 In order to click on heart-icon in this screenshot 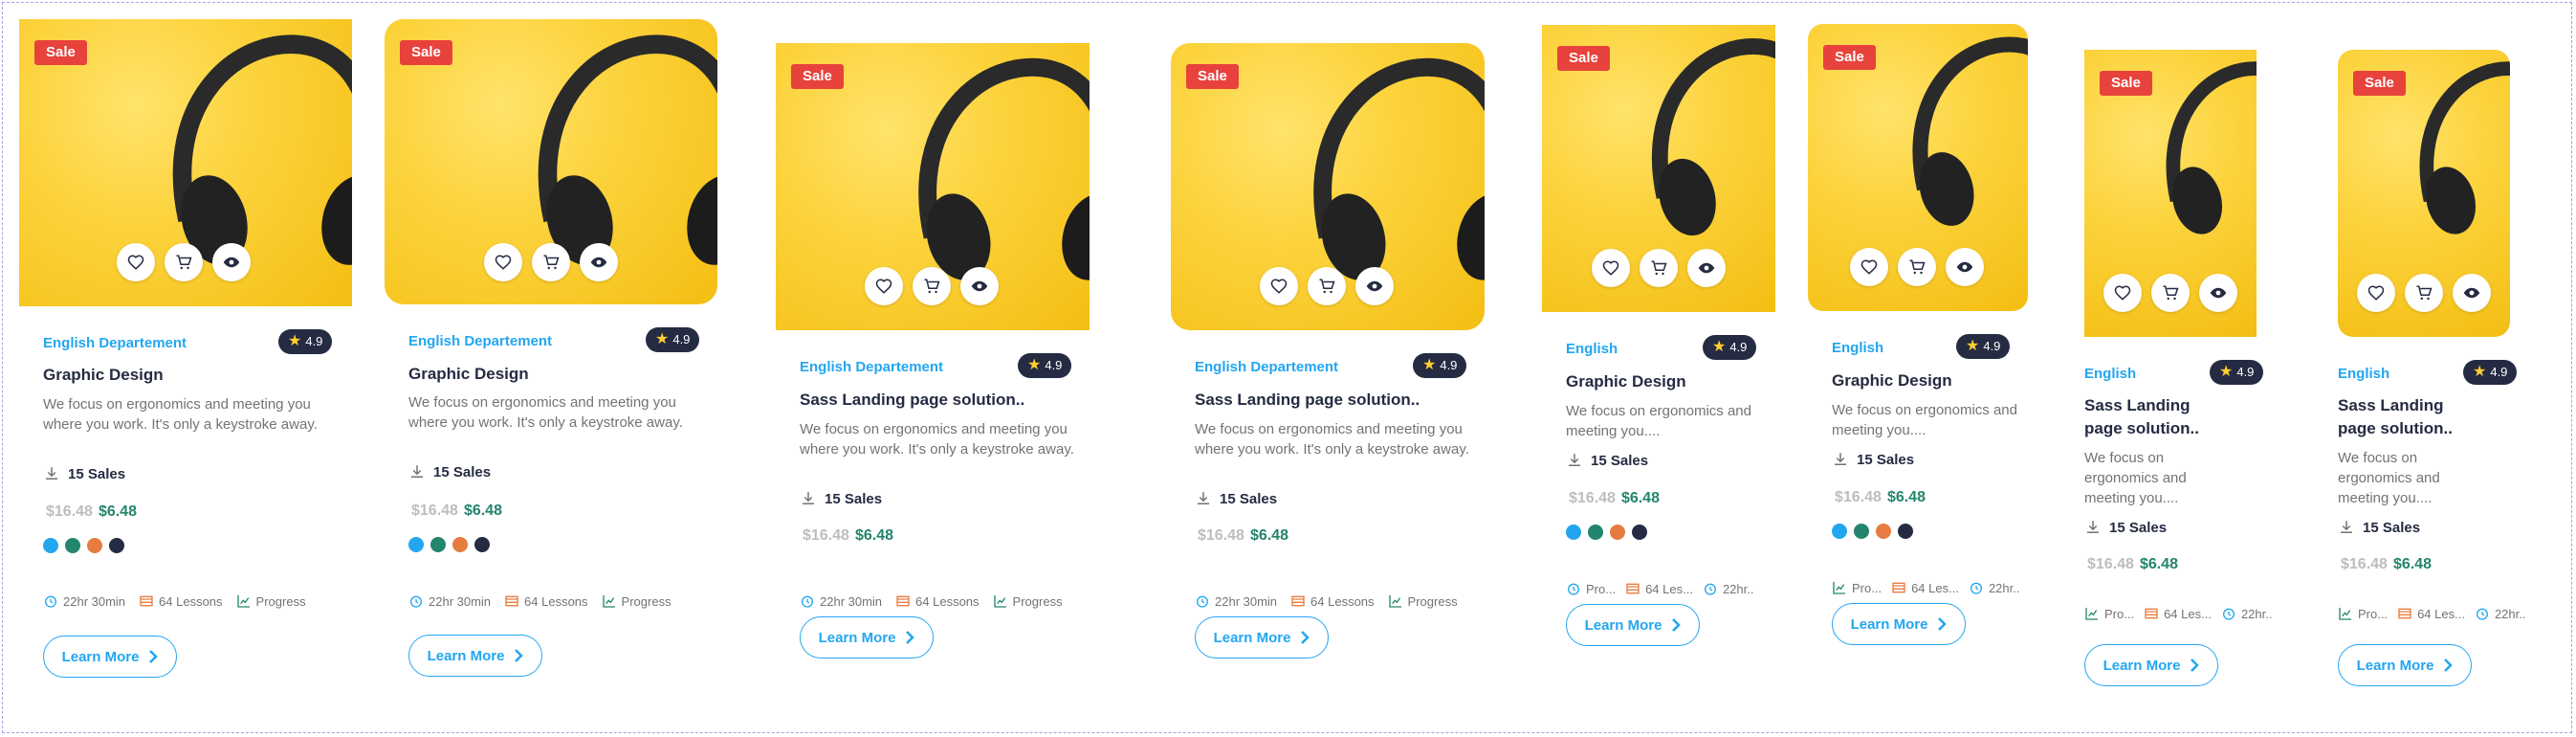, I will do `click(1279, 286)`.